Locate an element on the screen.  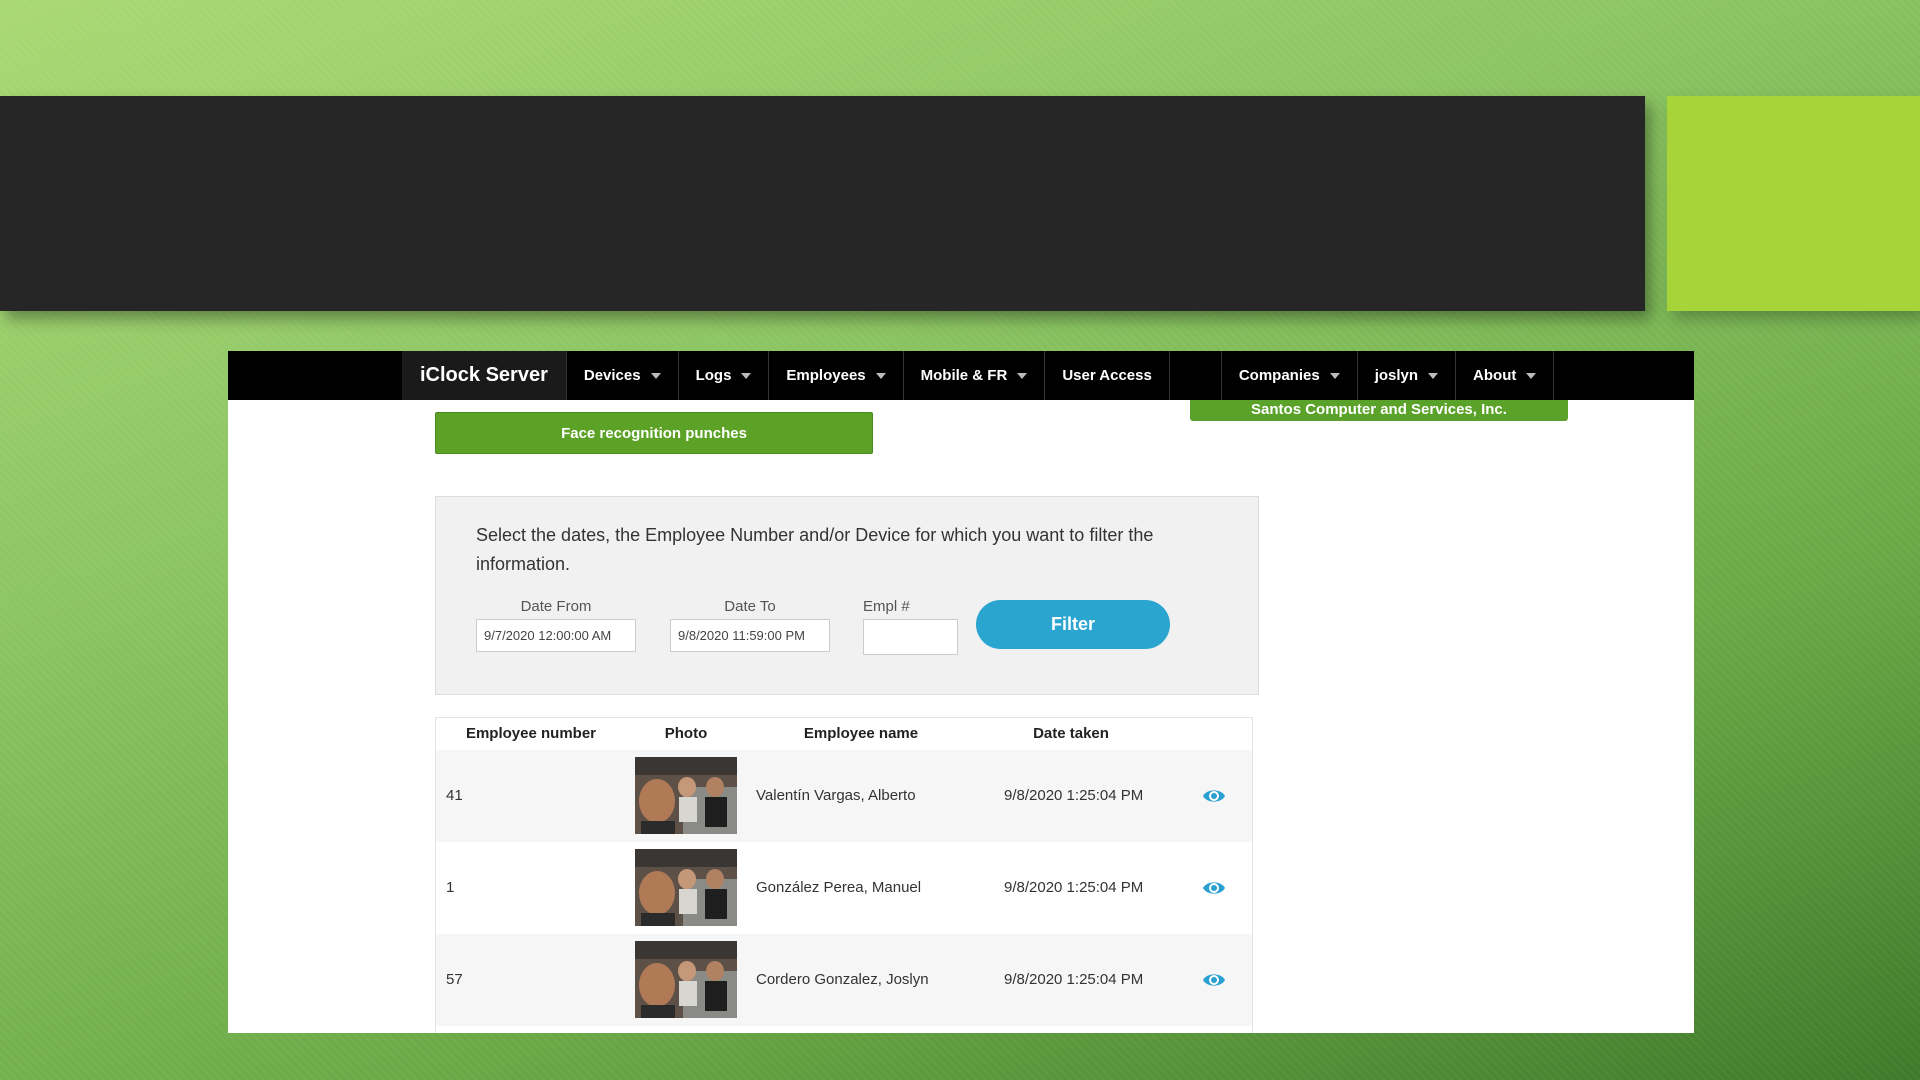
page-title: Face recognition punches is located at coordinates (654, 433).